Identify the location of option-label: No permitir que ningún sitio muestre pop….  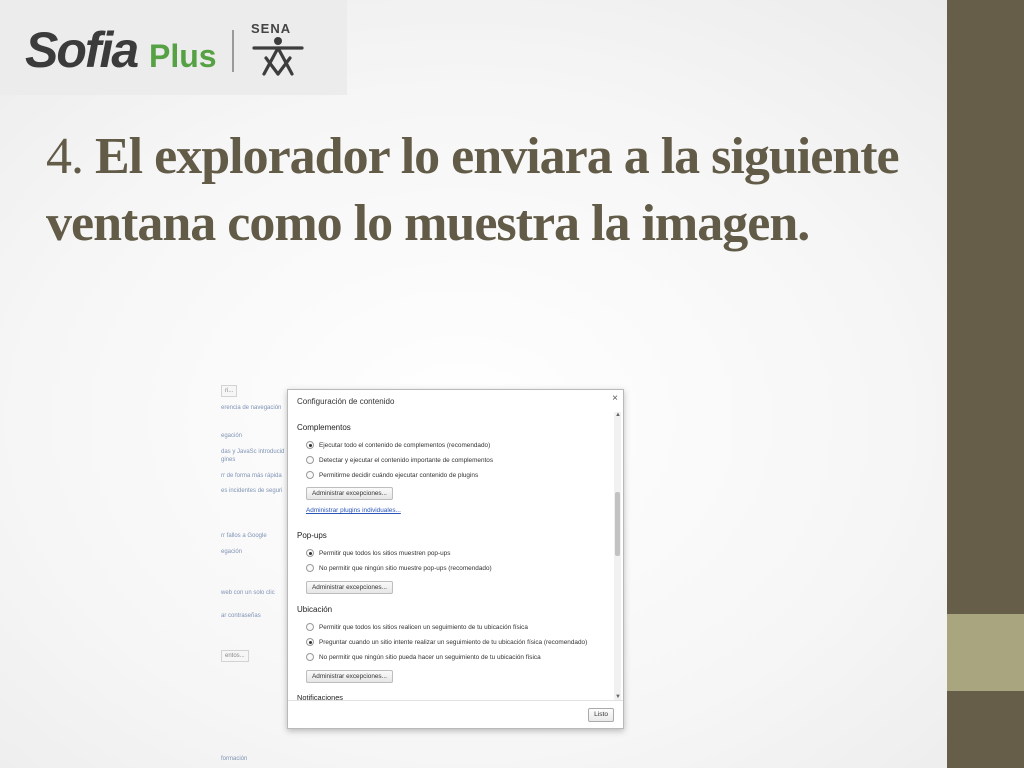
(405, 568).